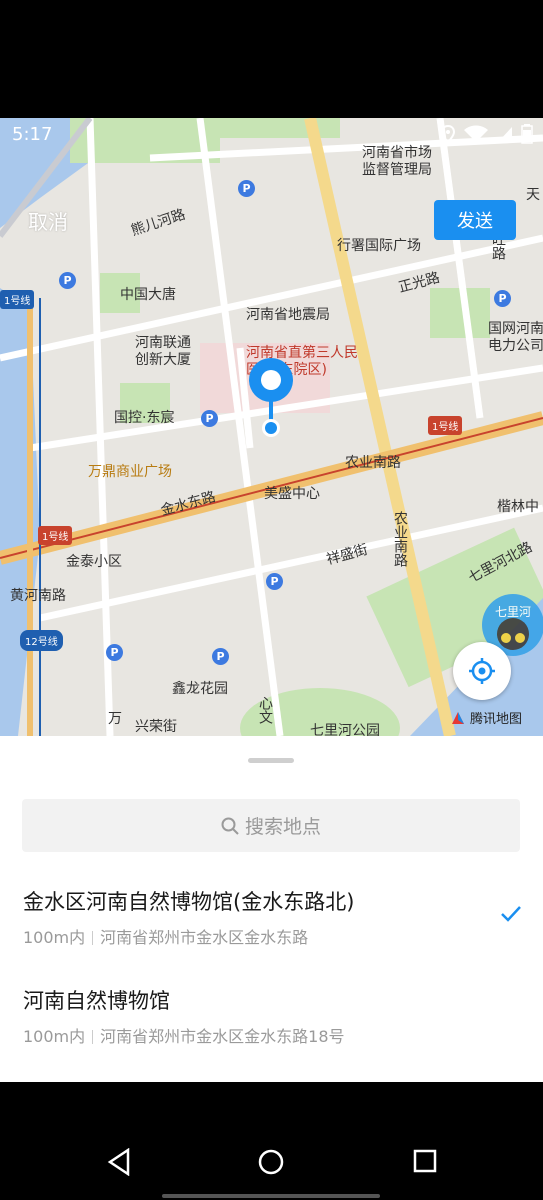 The height and width of the screenshot is (1200, 543). I want to click on battery-icon, so click(527, 134).